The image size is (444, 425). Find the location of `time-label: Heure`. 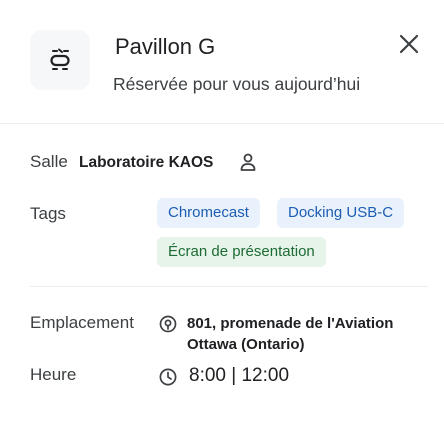

time-label: Heure is located at coordinates (53, 374).